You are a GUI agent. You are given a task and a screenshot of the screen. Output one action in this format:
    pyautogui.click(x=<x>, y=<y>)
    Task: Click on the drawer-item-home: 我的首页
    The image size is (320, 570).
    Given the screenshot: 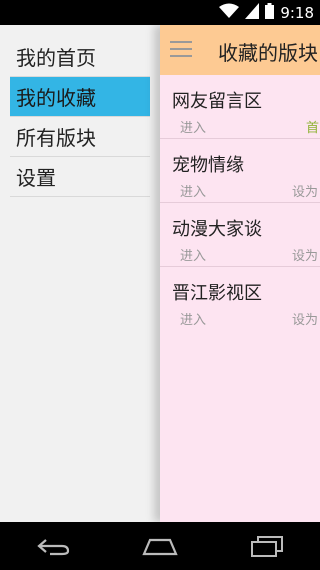 What is the action you would take?
    pyautogui.click(x=80, y=57)
    